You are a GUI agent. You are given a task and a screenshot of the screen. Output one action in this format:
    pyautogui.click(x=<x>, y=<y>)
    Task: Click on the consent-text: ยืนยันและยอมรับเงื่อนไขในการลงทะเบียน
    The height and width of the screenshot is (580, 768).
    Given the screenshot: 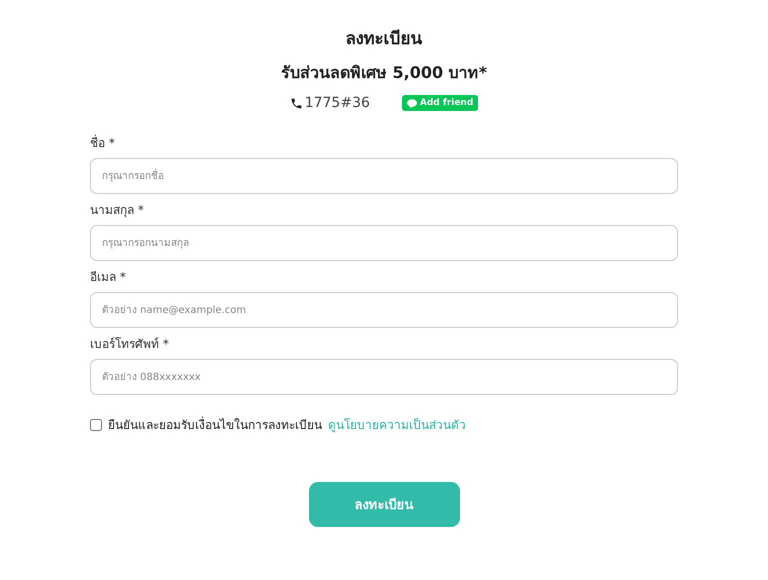 What is the action you would take?
    pyautogui.click(x=215, y=425)
    